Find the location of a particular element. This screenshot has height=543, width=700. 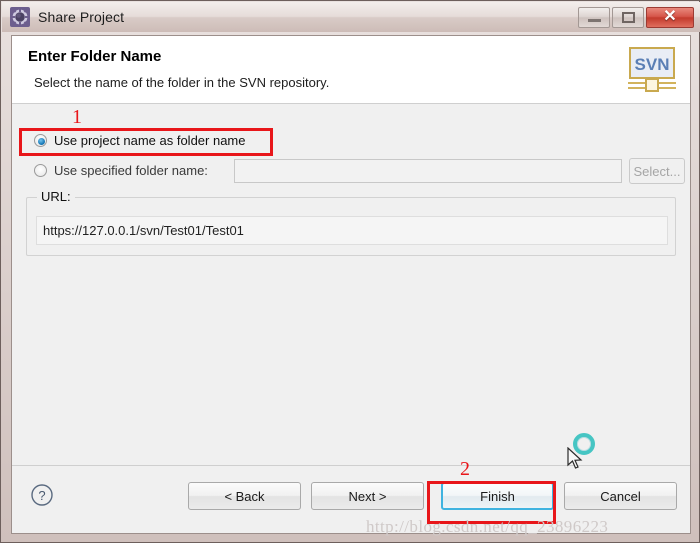

svn-logo-icon: SVN is located at coordinates (652, 70).